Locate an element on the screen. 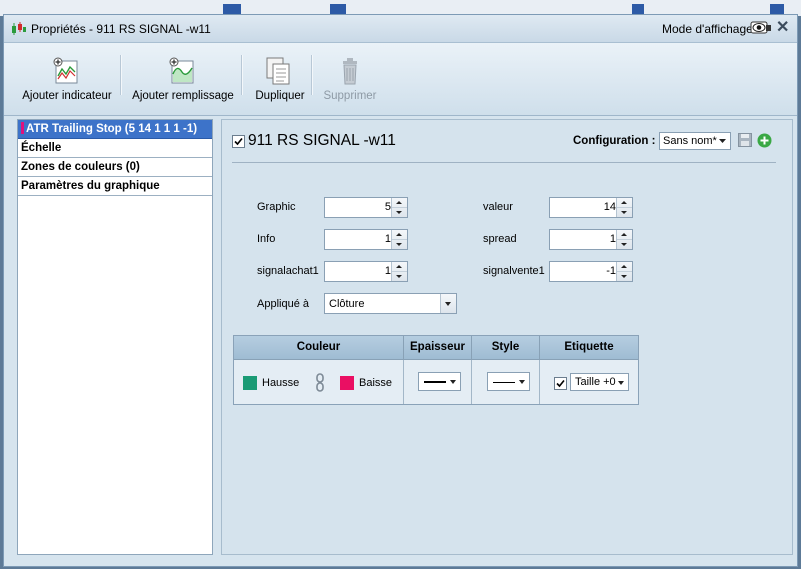  sidebar-item-label: Paramètres du graphique is located at coordinates (90, 186).